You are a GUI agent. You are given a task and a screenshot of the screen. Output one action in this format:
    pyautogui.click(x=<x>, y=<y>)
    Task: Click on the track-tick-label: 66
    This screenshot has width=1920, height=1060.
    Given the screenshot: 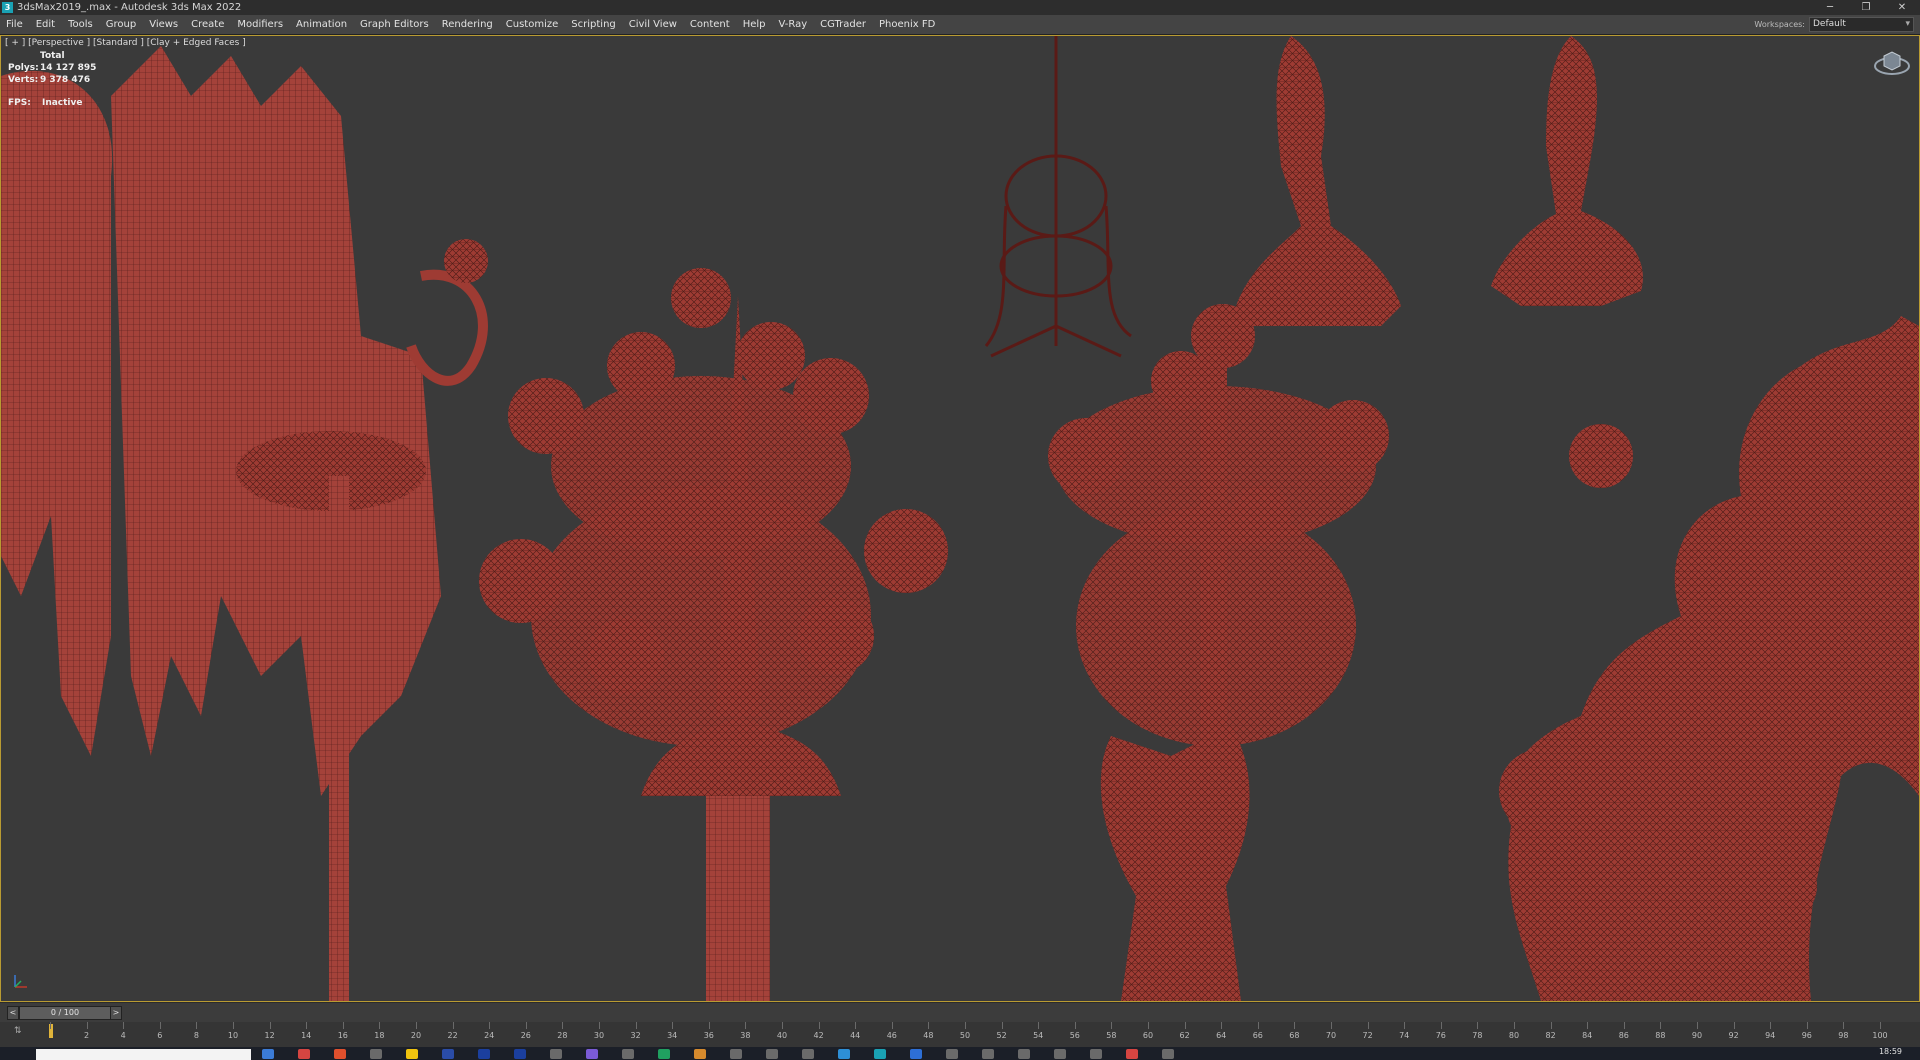 What is the action you would take?
    pyautogui.click(x=1257, y=1035)
    